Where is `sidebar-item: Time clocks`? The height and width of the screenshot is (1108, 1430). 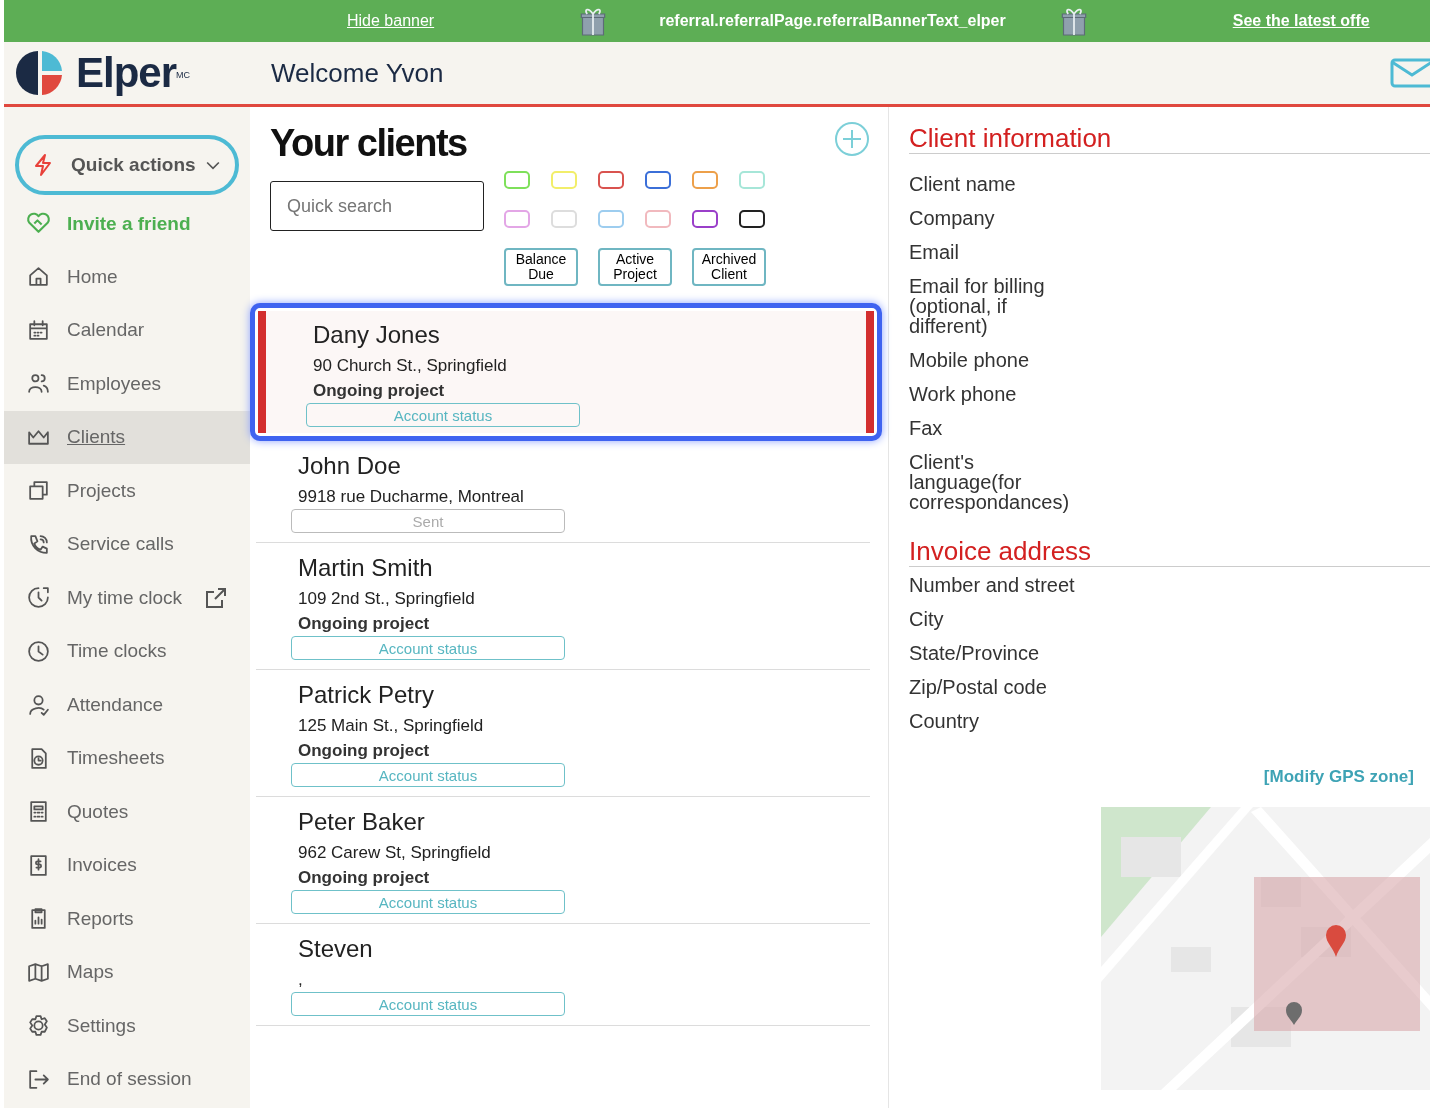 sidebar-item: Time clocks is located at coordinates (127, 651).